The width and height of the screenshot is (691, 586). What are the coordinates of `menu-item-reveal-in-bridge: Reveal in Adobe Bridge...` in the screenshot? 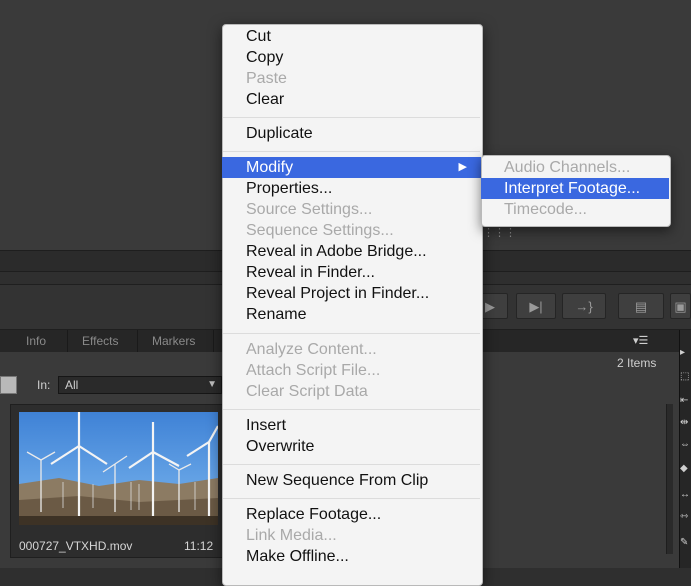 It's located at (351, 251).